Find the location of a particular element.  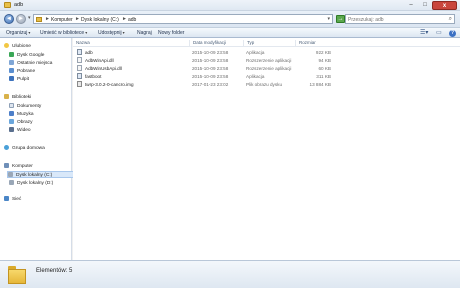

sidebar-item-label: Ostatnie miejsca is located at coordinates (35, 63).